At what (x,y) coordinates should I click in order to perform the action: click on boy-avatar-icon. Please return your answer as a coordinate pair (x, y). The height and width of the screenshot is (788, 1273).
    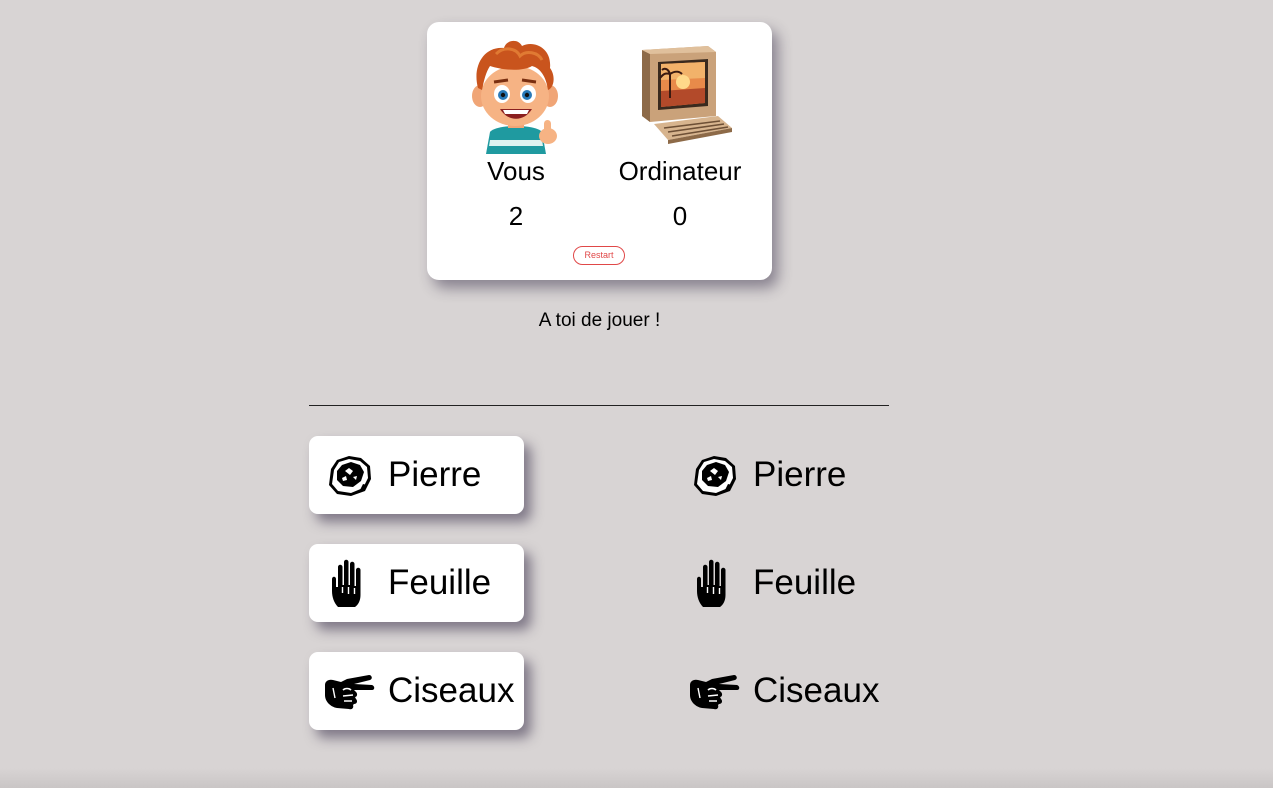
    Looking at the image, I should click on (515, 97).